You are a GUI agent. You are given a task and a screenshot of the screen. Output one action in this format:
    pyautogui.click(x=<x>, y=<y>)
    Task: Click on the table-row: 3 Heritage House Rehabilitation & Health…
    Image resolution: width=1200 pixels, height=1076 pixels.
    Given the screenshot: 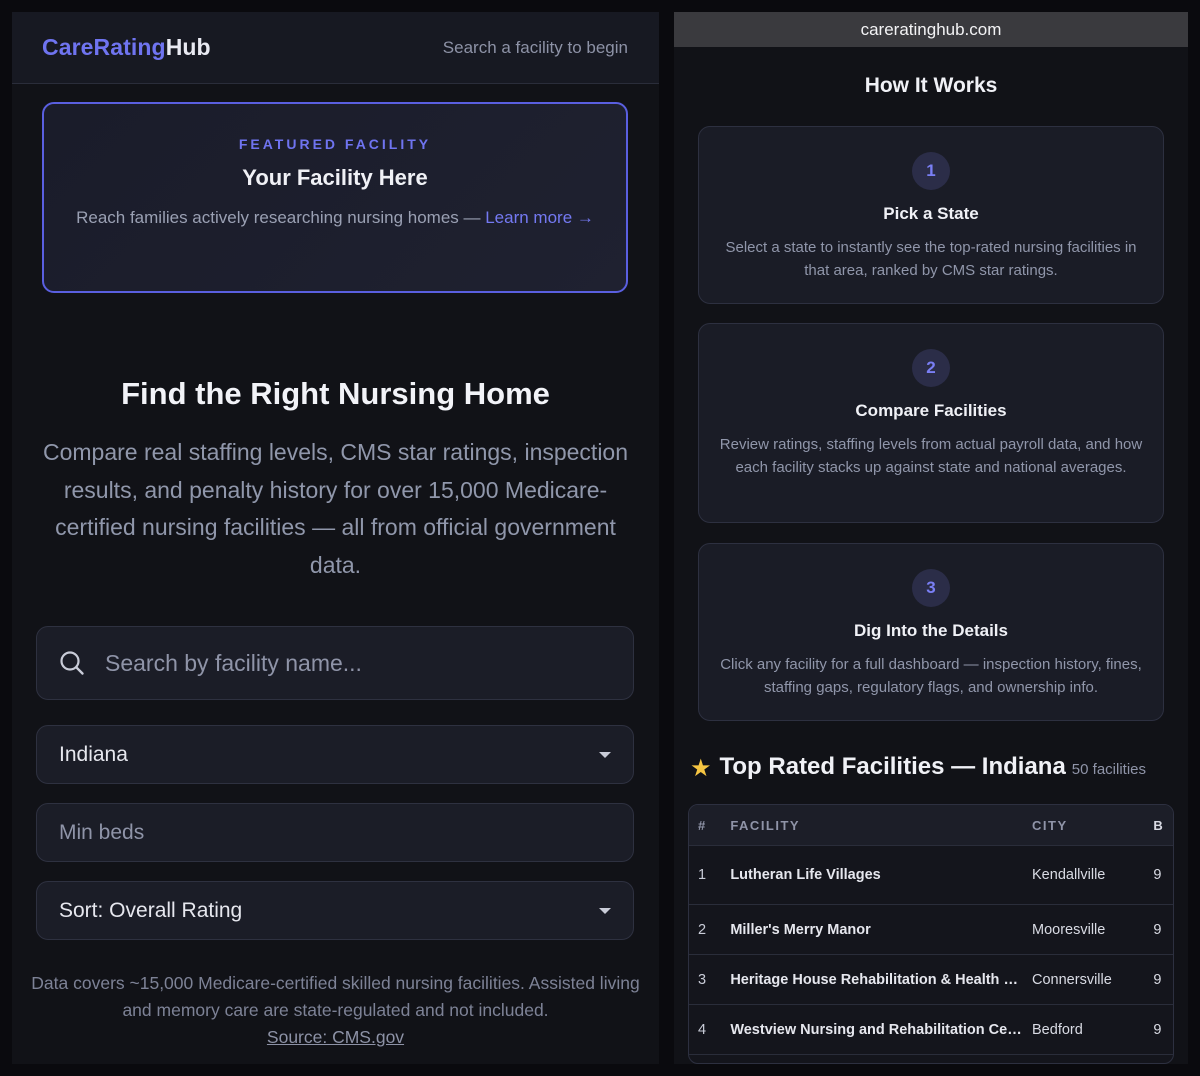 What is the action you would take?
    pyautogui.click(x=931, y=979)
    